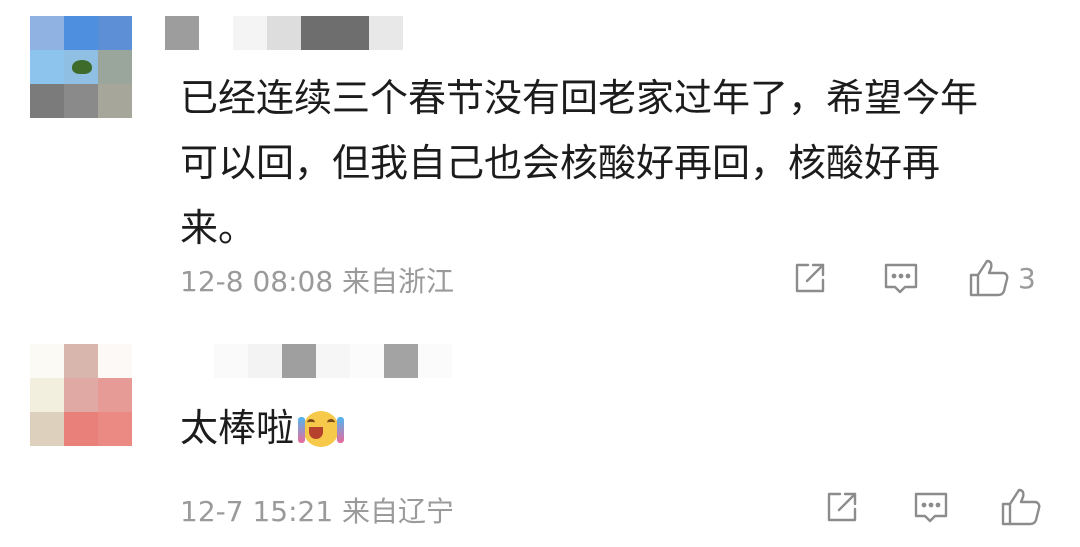 Image resolution: width=1080 pixels, height=547 pixels. I want to click on tree-icon, so click(82, 67).